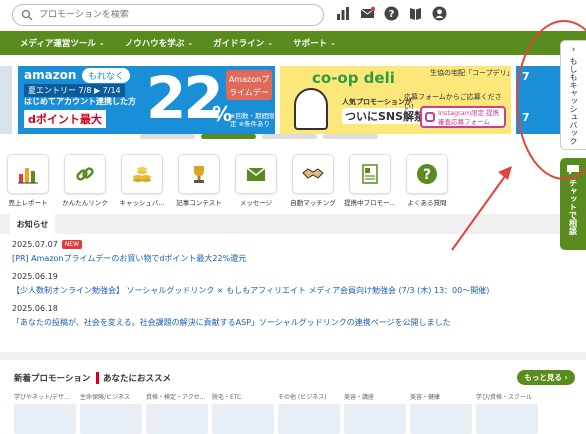 This screenshot has width=586, height=434. I want to click on instagram-form-badge: Instagram限定 提携審査応募フォーム, so click(463, 117).